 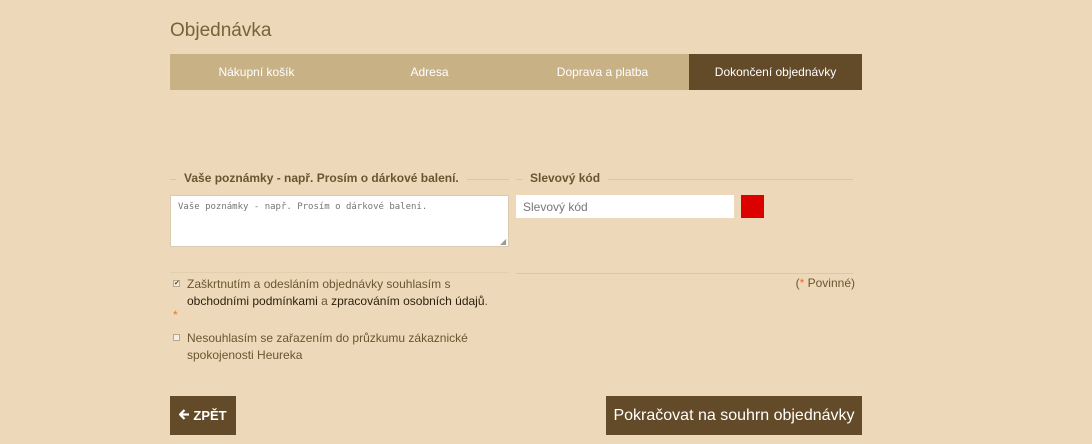 What do you see at coordinates (504, 242) in the screenshot?
I see `resize-grip-icon: ◢` at bounding box center [504, 242].